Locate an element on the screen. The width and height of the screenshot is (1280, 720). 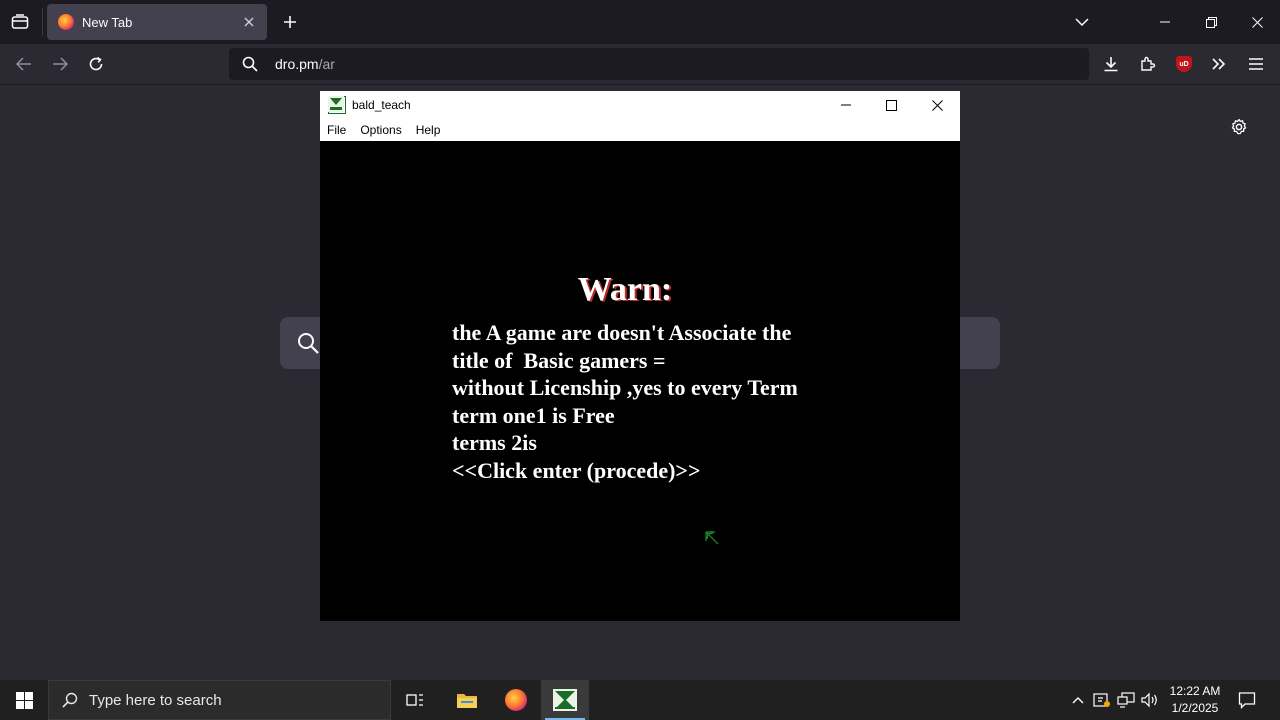
ublock-origin-button: uD is located at coordinates (1184, 64).